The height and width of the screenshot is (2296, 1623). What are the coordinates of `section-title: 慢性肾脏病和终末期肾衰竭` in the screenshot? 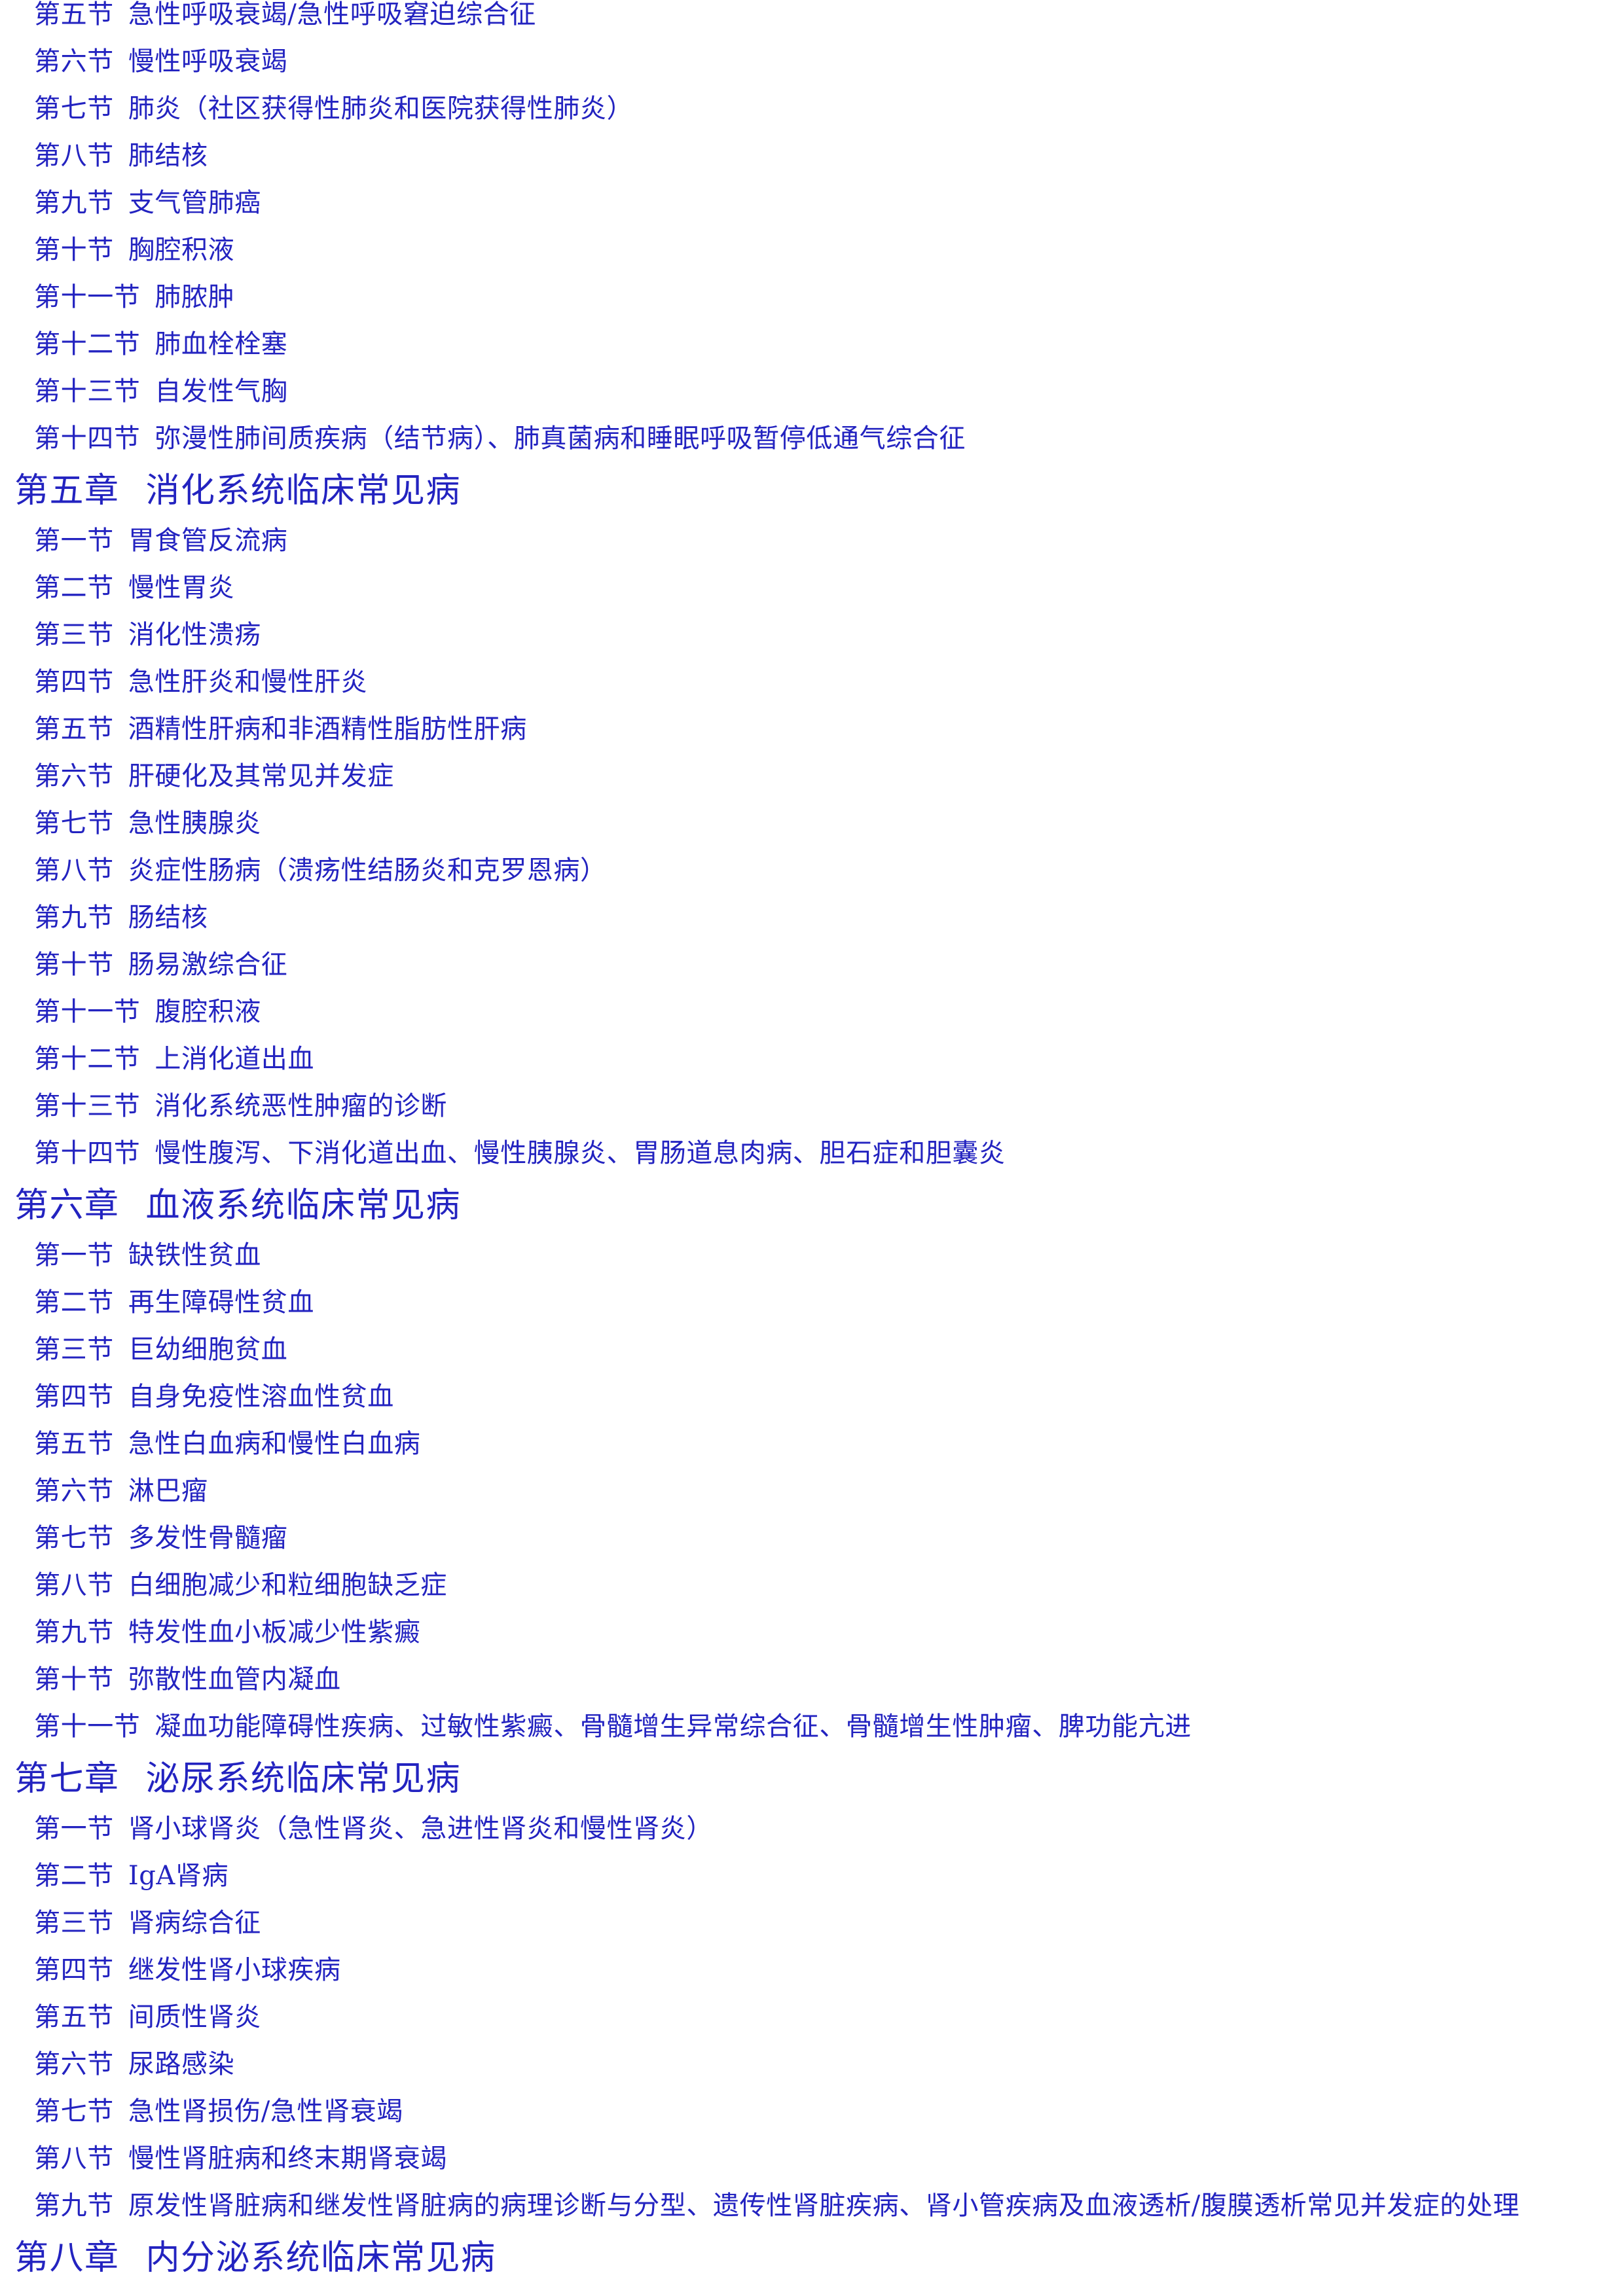 It's located at (288, 2159).